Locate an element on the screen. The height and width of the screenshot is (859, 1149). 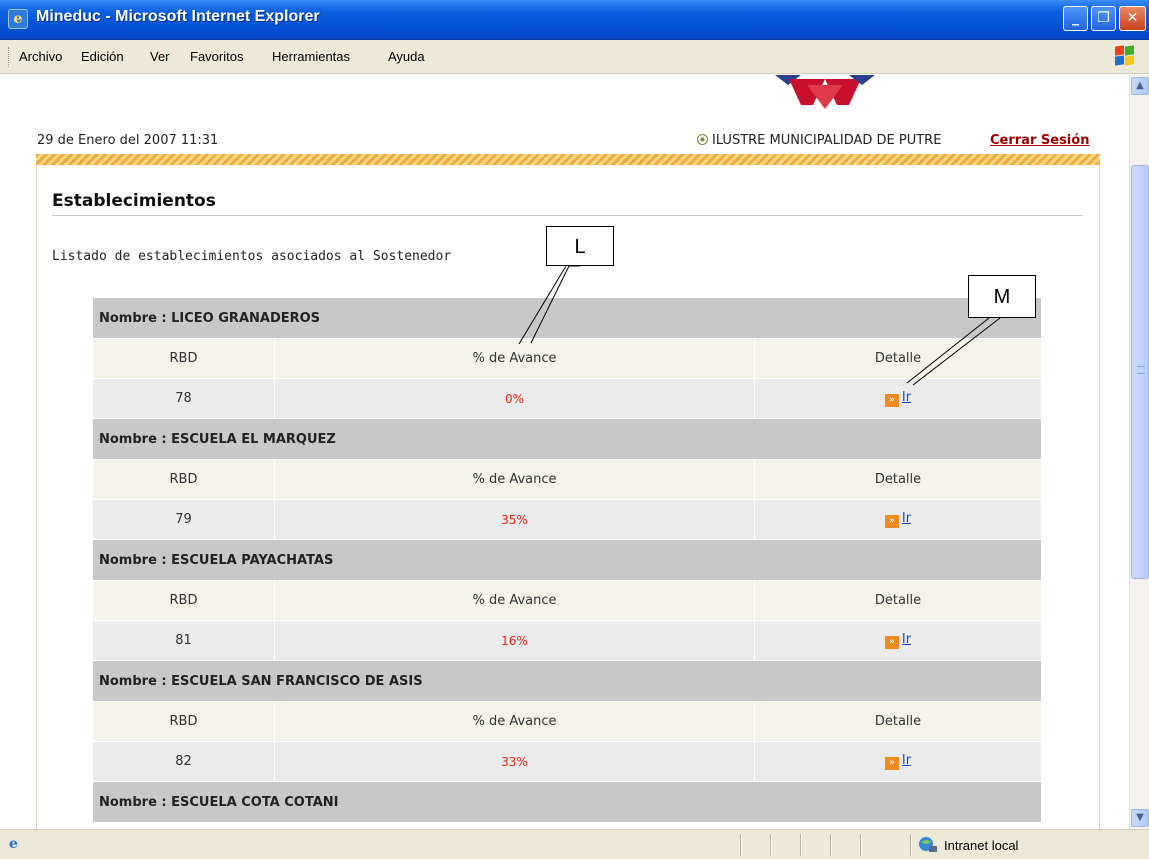
establishment-name-row: Nombre : ESCUELA PAYACHATAS is located at coordinates (567, 560).